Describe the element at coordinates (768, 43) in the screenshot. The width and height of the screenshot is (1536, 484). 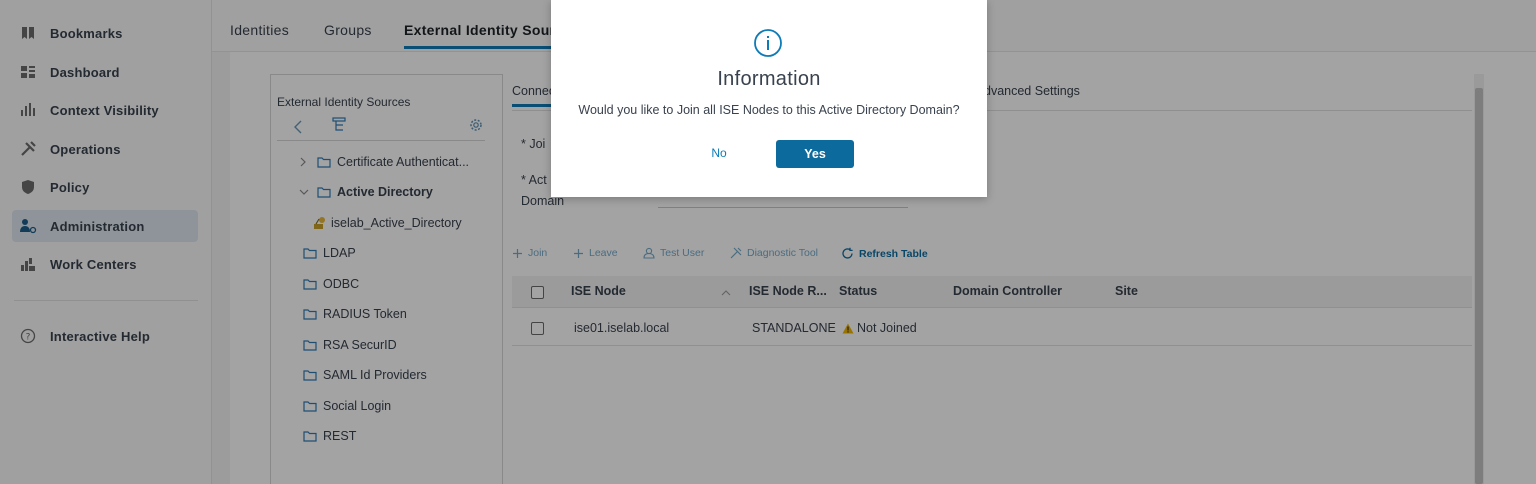
I see `info-icon` at that location.